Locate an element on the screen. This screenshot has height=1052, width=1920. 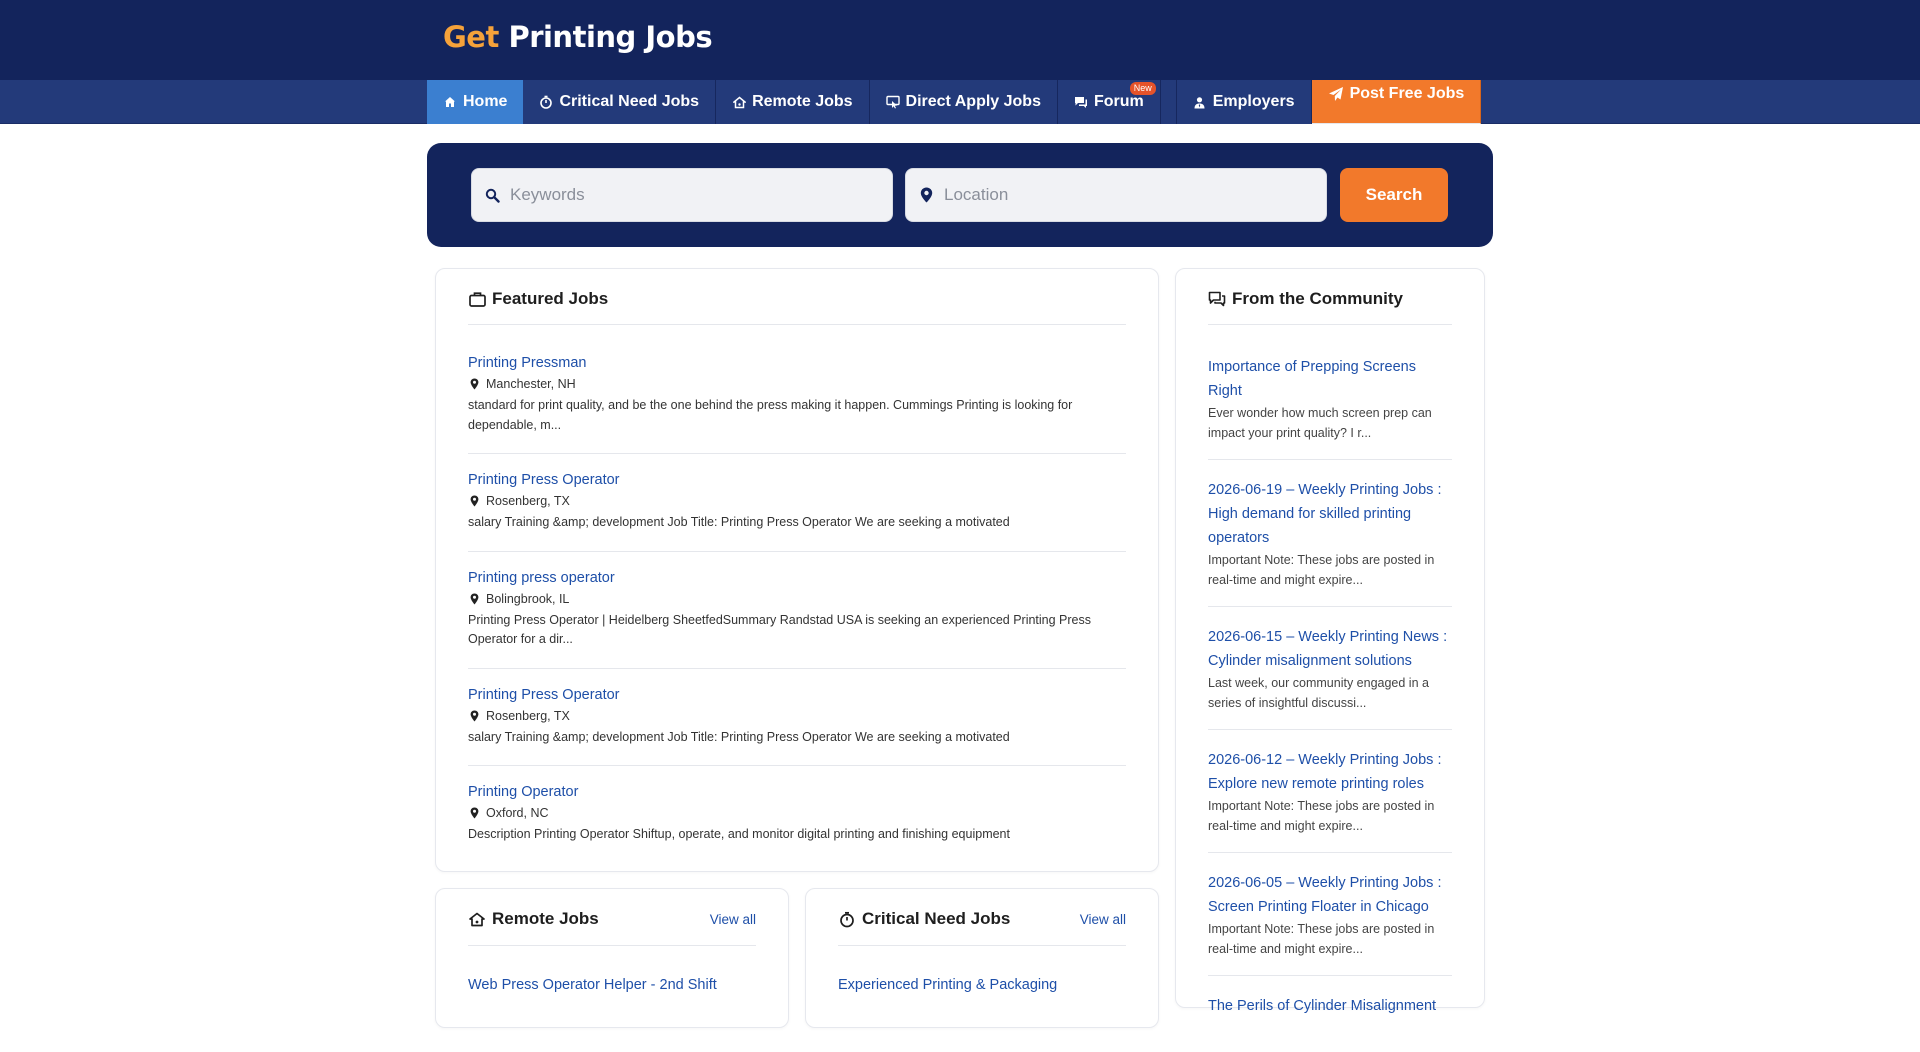
nav-remote-jobs: Remote Jobs is located at coordinates (793, 102).